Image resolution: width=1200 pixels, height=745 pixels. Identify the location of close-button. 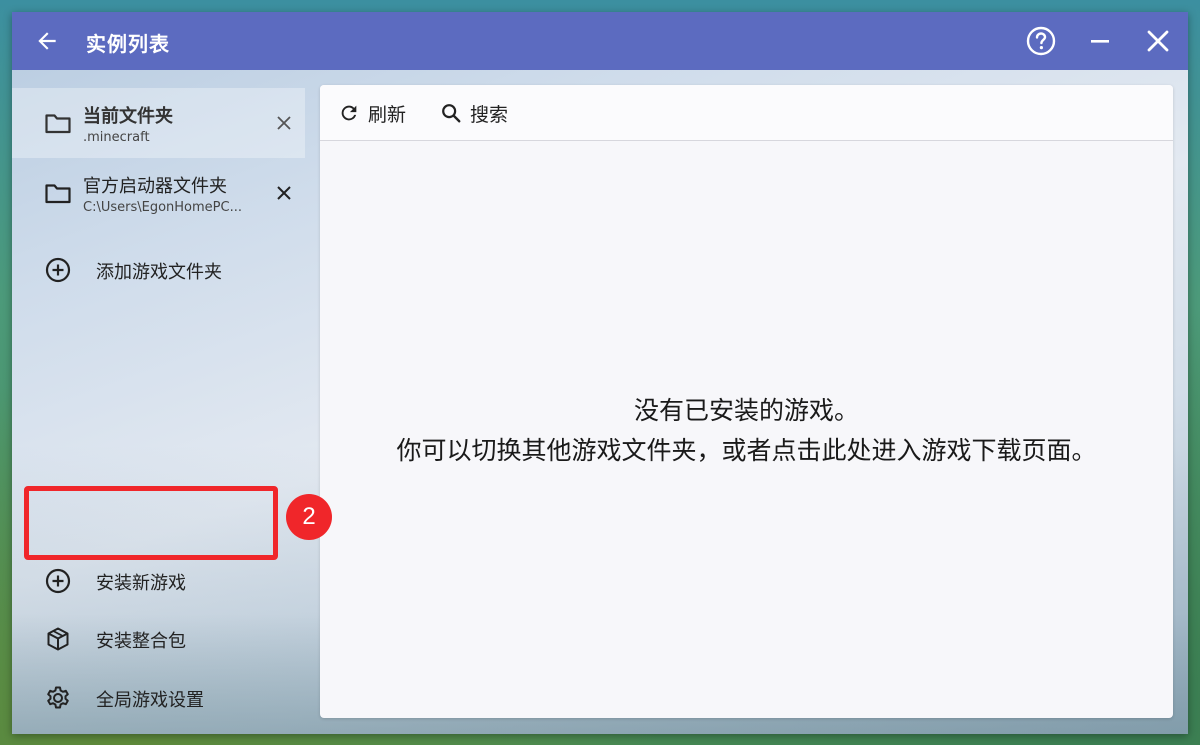
(1158, 41).